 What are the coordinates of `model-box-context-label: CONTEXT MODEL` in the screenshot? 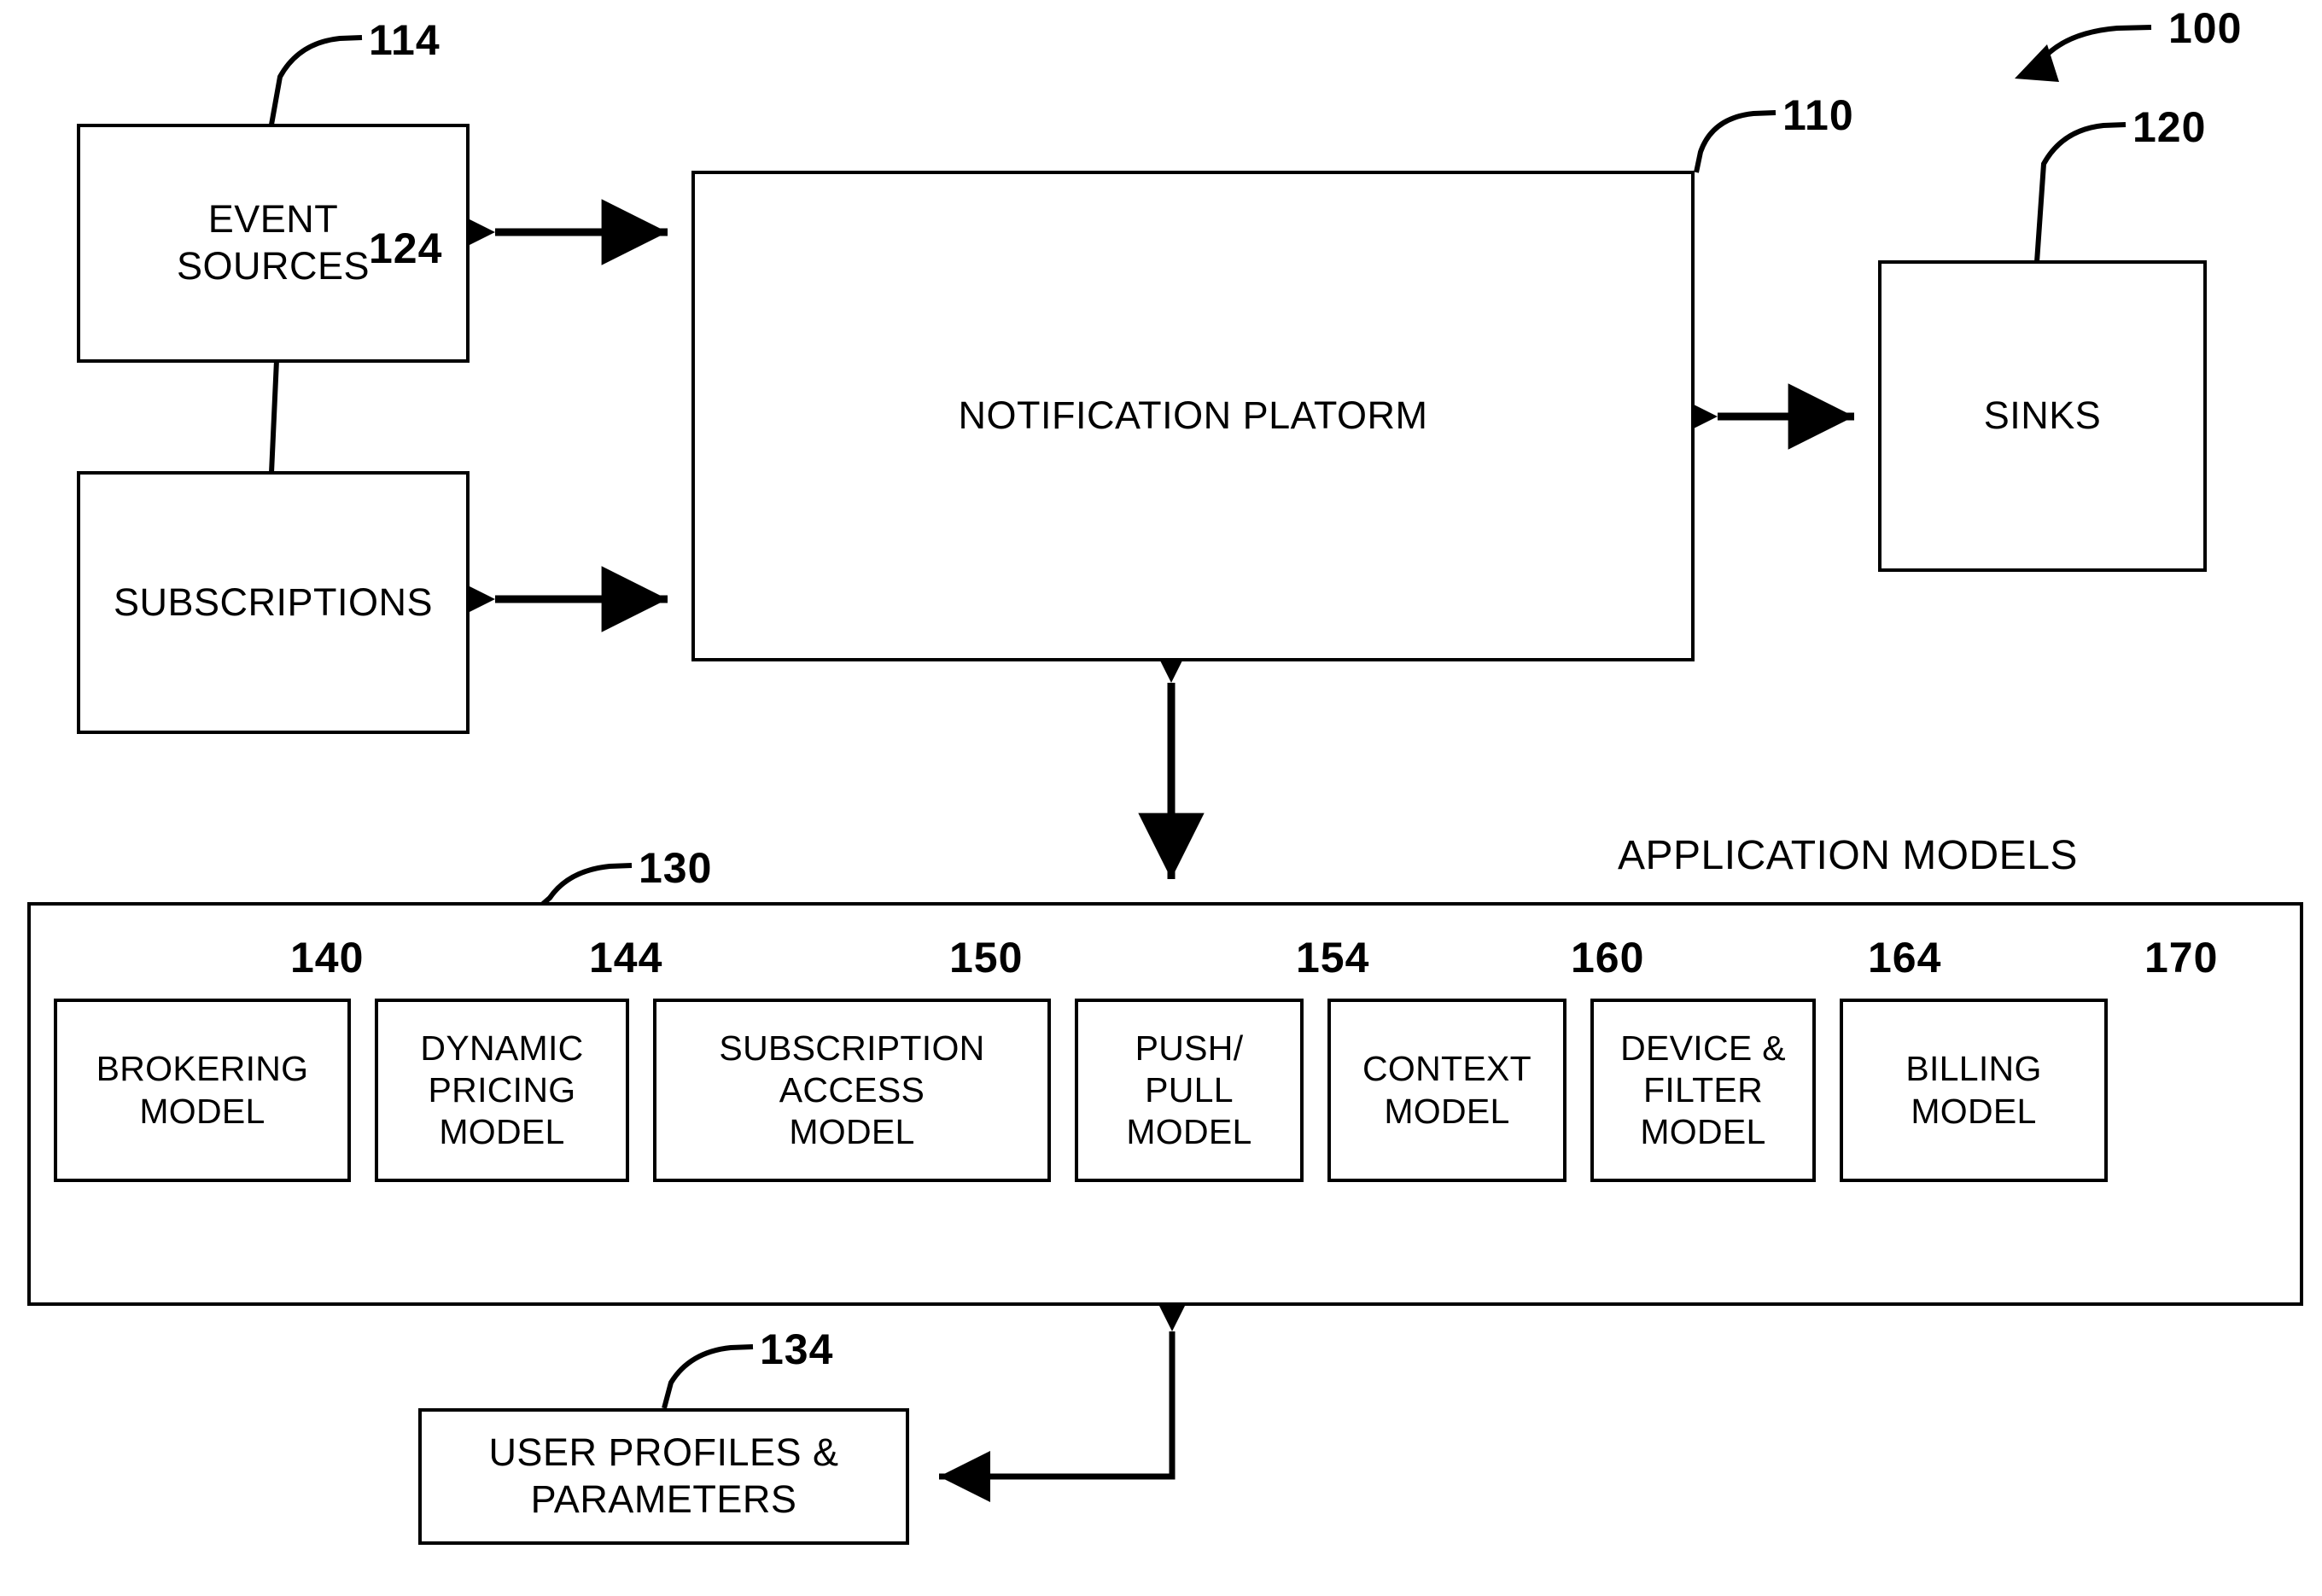 It's located at (1446, 1090).